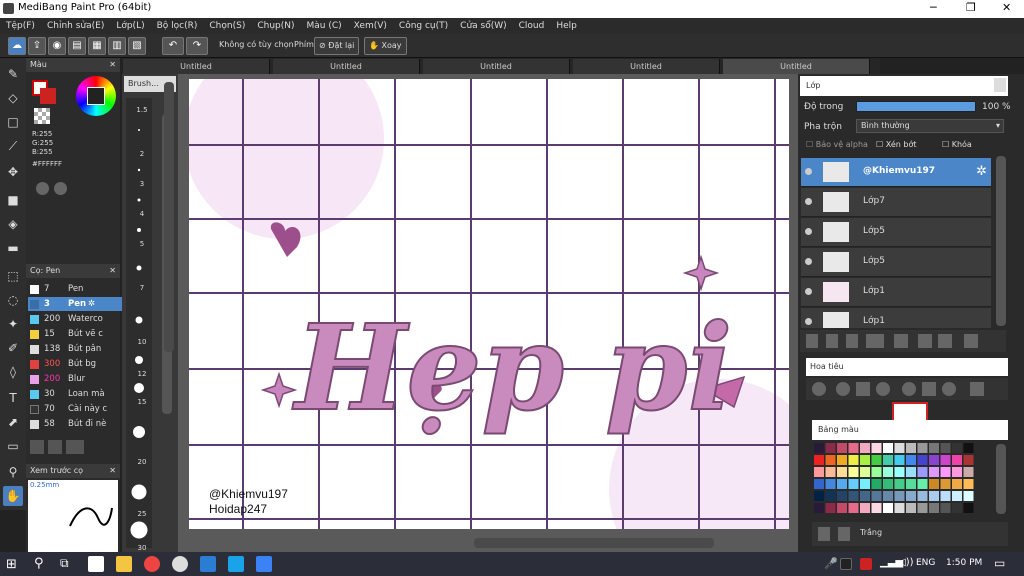  What do you see at coordinates (130, 26) in the screenshot?
I see `menu-layer: Lớp(L)` at bounding box center [130, 26].